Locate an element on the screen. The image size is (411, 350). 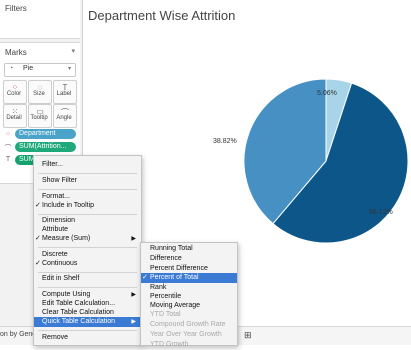
submenu-item-ytd-growth: YTD Growth is located at coordinates (189, 345).